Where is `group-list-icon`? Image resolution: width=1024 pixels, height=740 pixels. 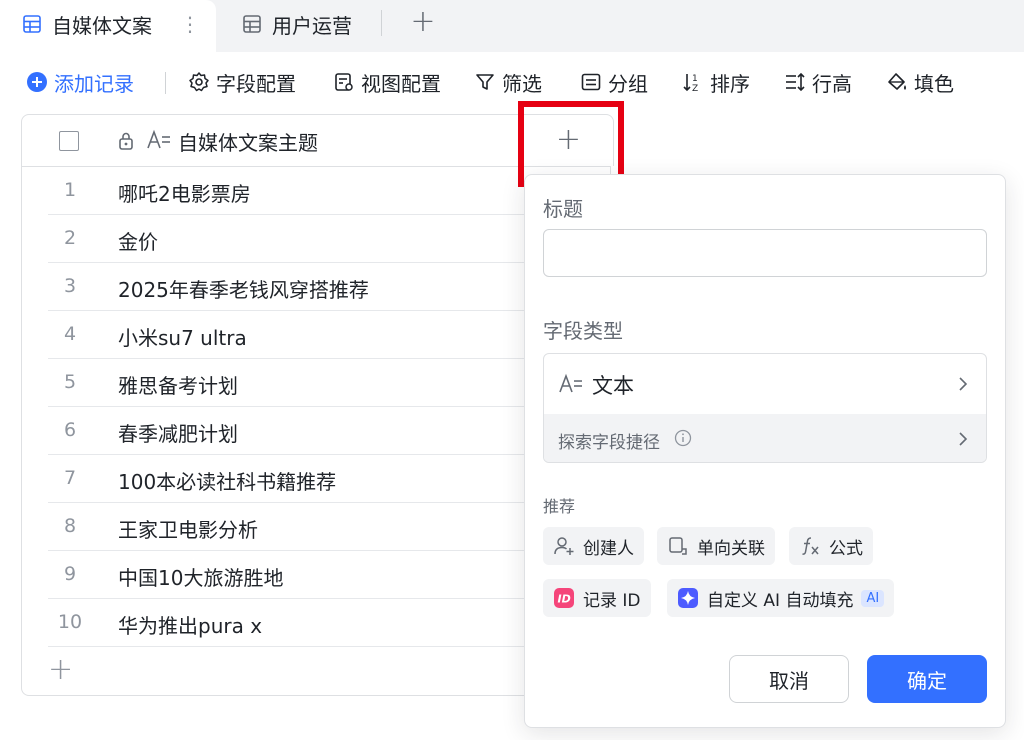 group-list-icon is located at coordinates (591, 82).